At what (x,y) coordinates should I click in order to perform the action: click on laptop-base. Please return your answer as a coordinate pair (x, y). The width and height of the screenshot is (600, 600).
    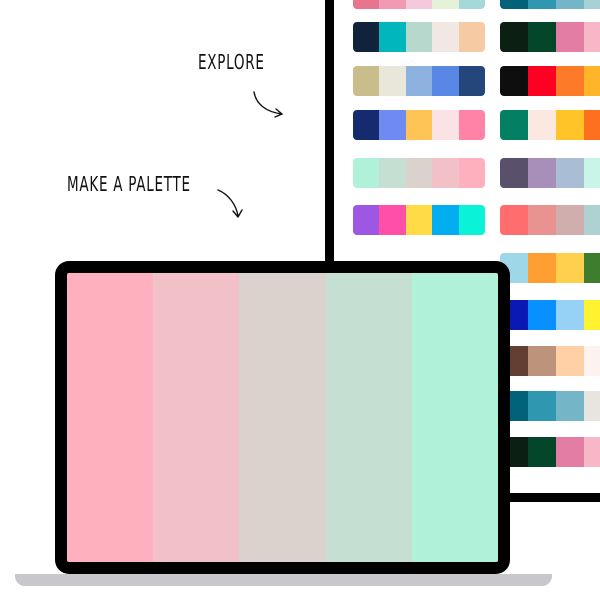
    Looking at the image, I should click on (283, 580).